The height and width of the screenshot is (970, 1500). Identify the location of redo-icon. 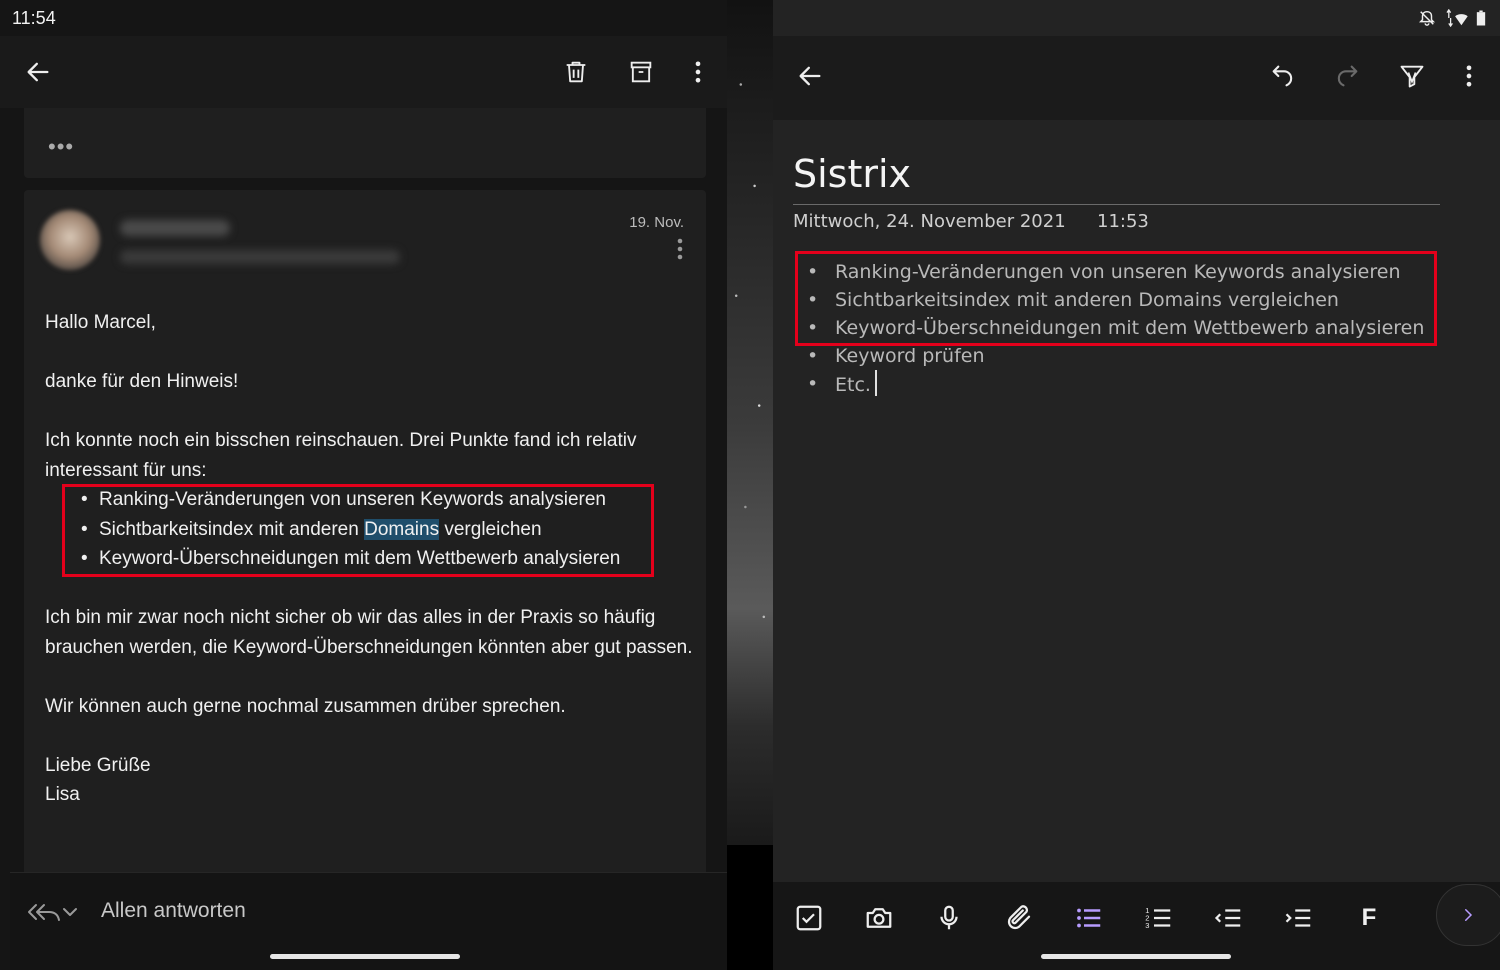
(1347, 76).